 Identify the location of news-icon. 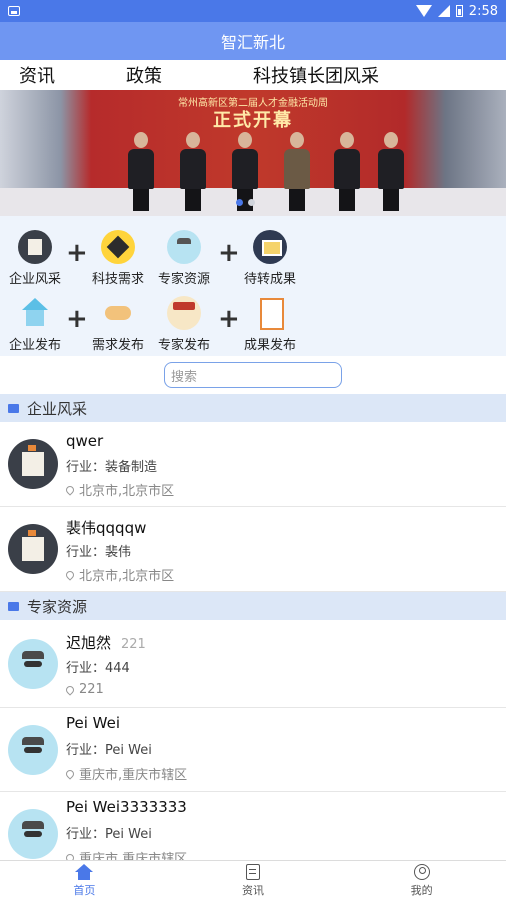
(253, 871).